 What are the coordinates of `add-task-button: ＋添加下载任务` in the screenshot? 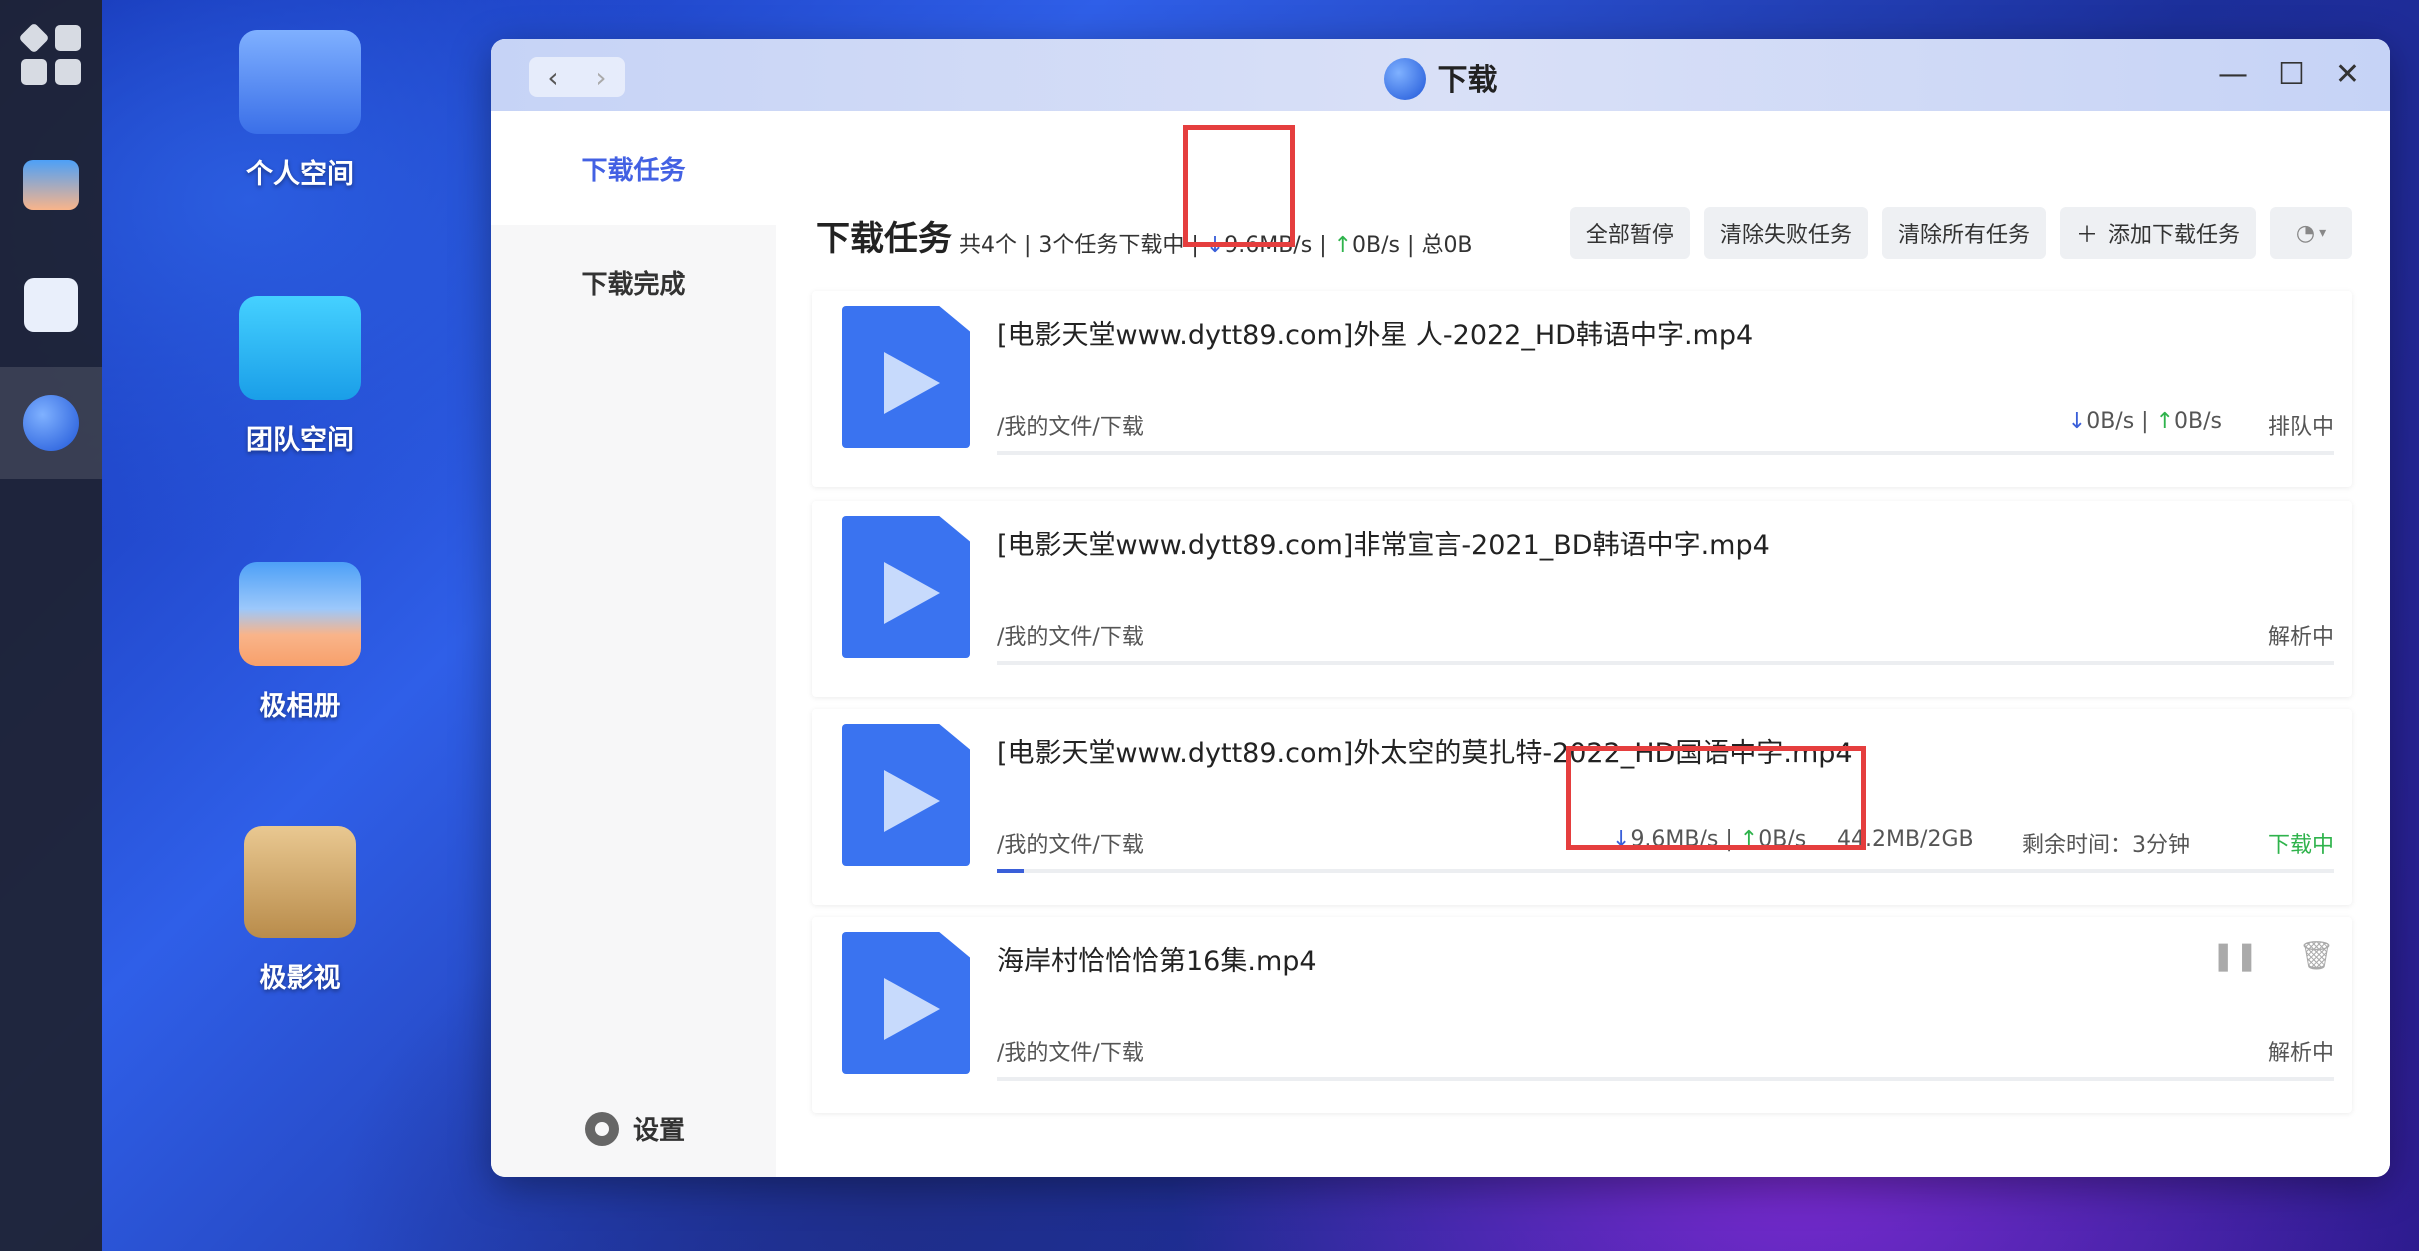 It's located at (2157, 233).